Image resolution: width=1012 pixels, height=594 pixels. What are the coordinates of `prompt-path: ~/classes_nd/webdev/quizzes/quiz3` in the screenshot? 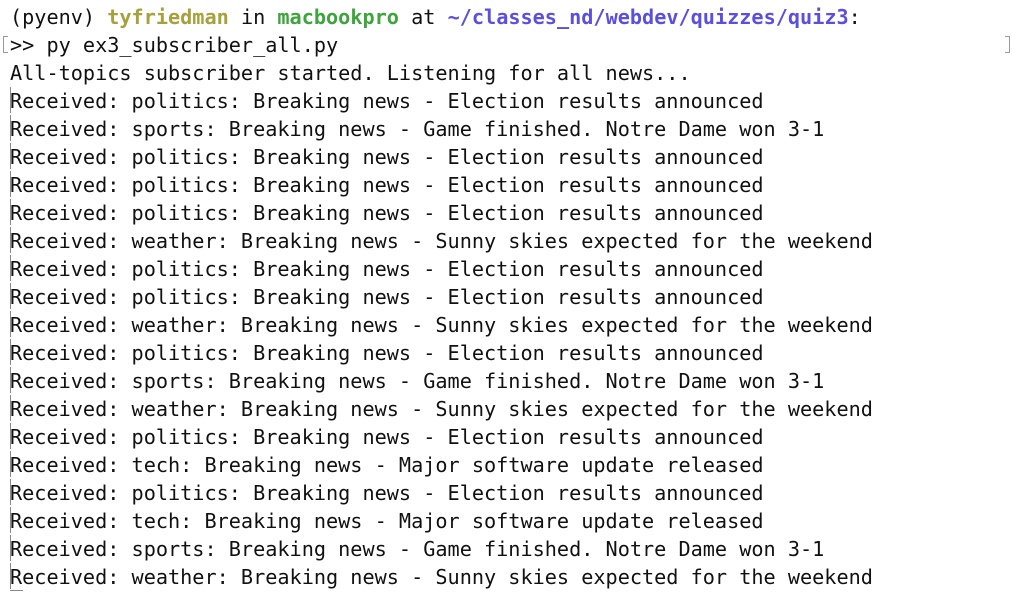 It's located at (648, 17).